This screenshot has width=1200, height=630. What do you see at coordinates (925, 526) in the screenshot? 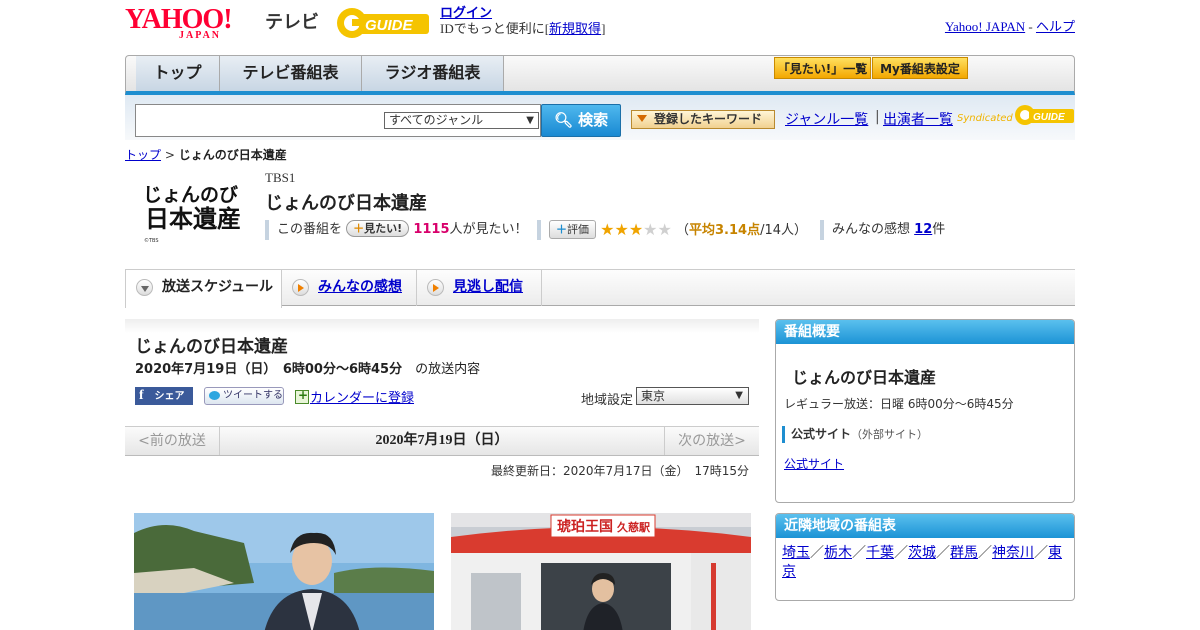
I see `nearby-header: 近隣地域の番組表` at bounding box center [925, 526].